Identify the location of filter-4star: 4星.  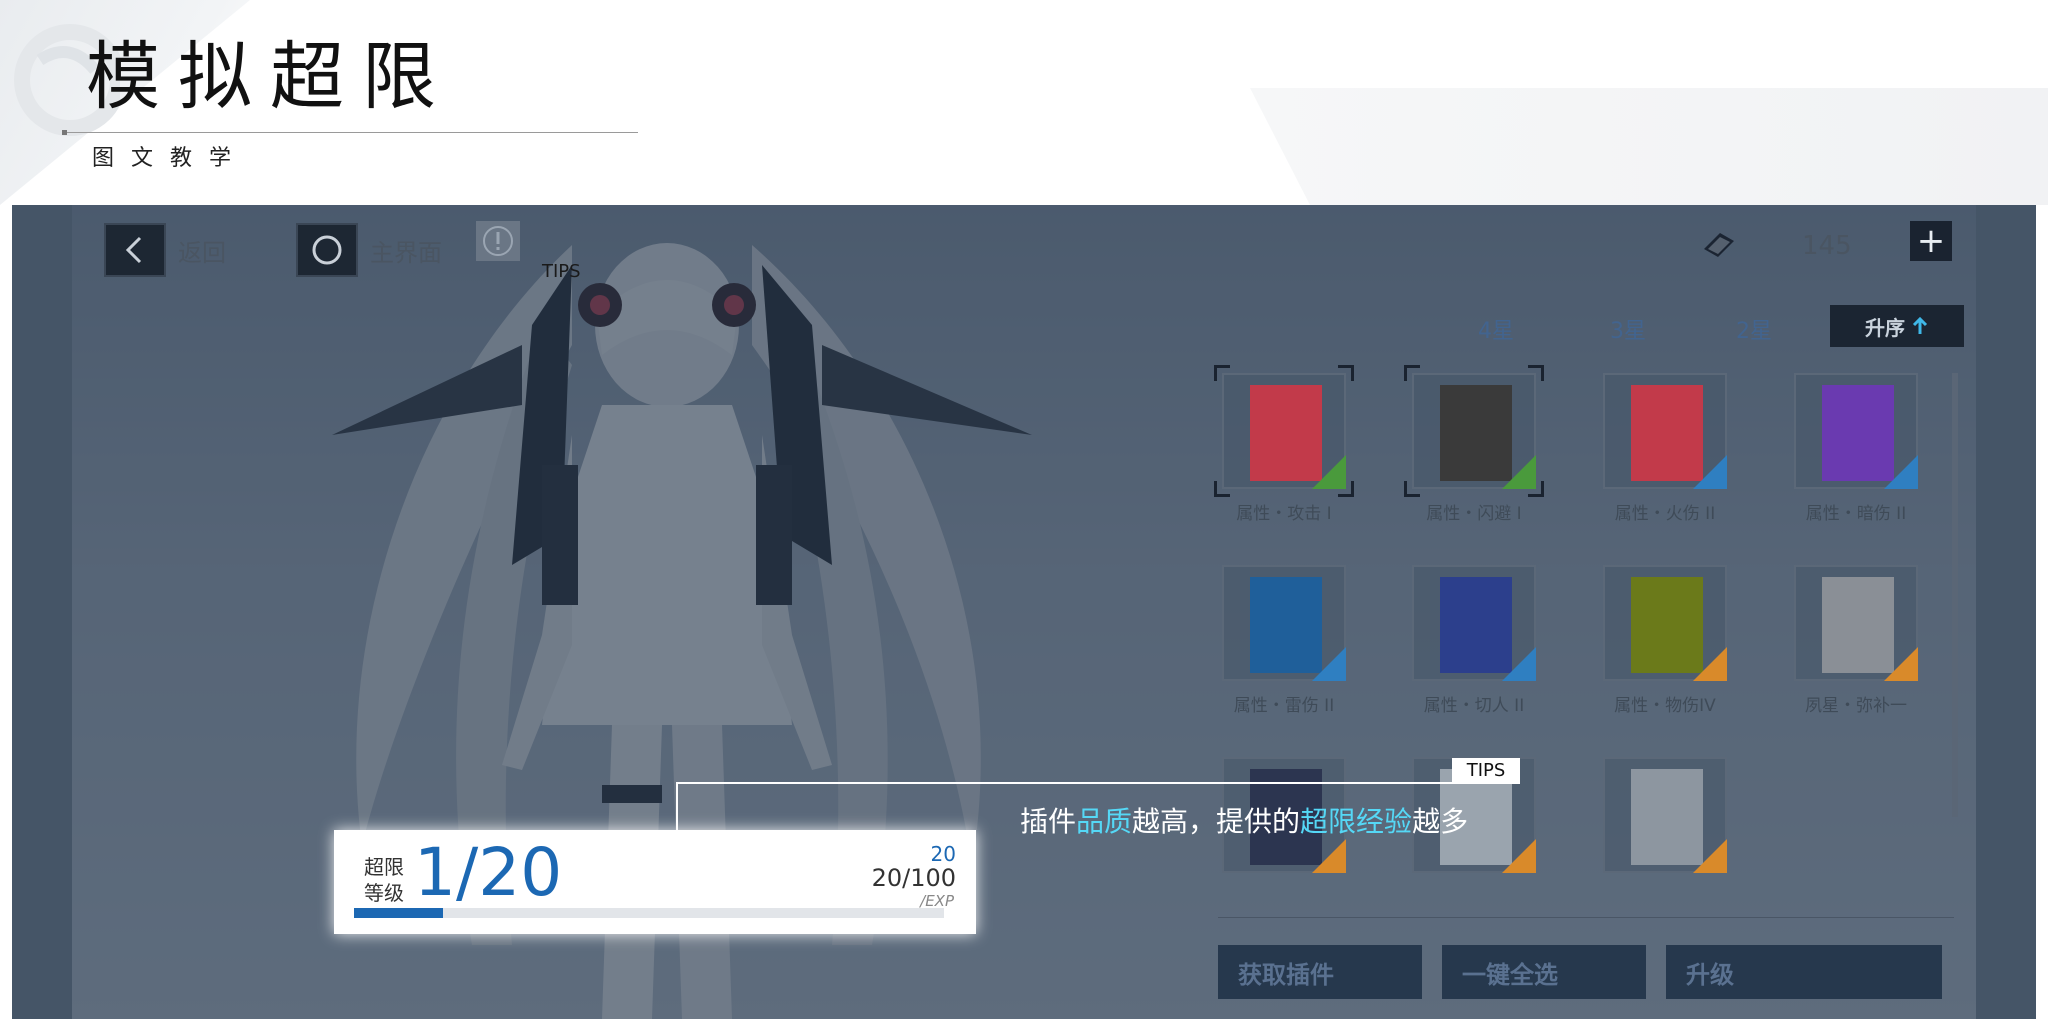
(1496, 329).